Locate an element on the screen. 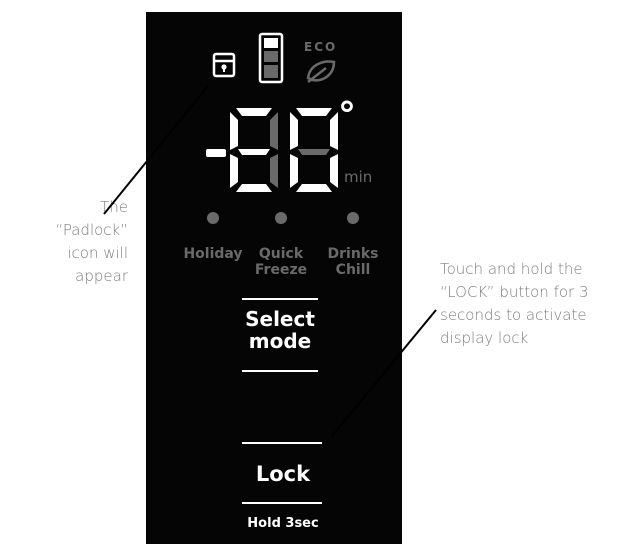 The image size is (622, 544). lock-callout-line: display lock is located at coordinates (484, 338).